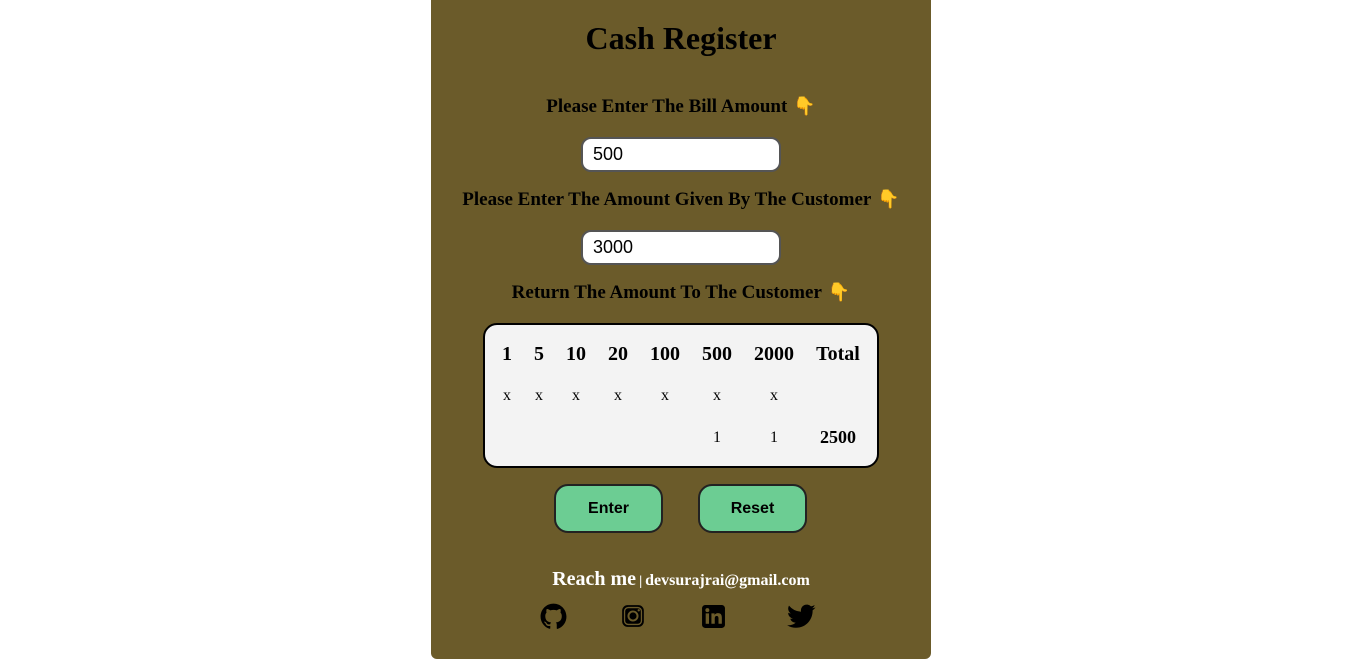 The width and height of the screenshot is (1355, 659). I want to click on bill-amount-label: Please Enter The Bill Amount 👇, so click(681, 107).